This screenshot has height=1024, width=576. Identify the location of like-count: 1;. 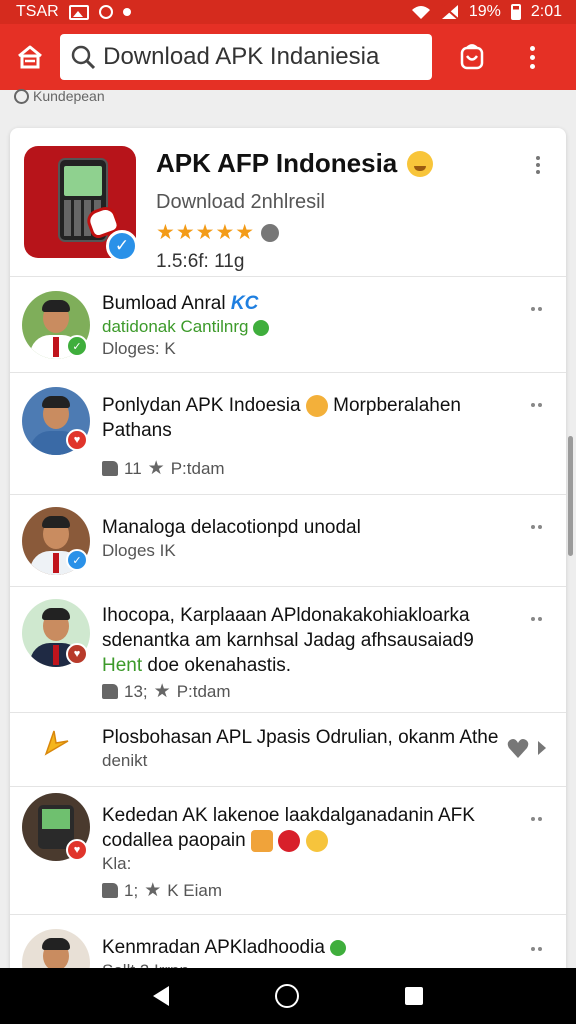
(131, 890).